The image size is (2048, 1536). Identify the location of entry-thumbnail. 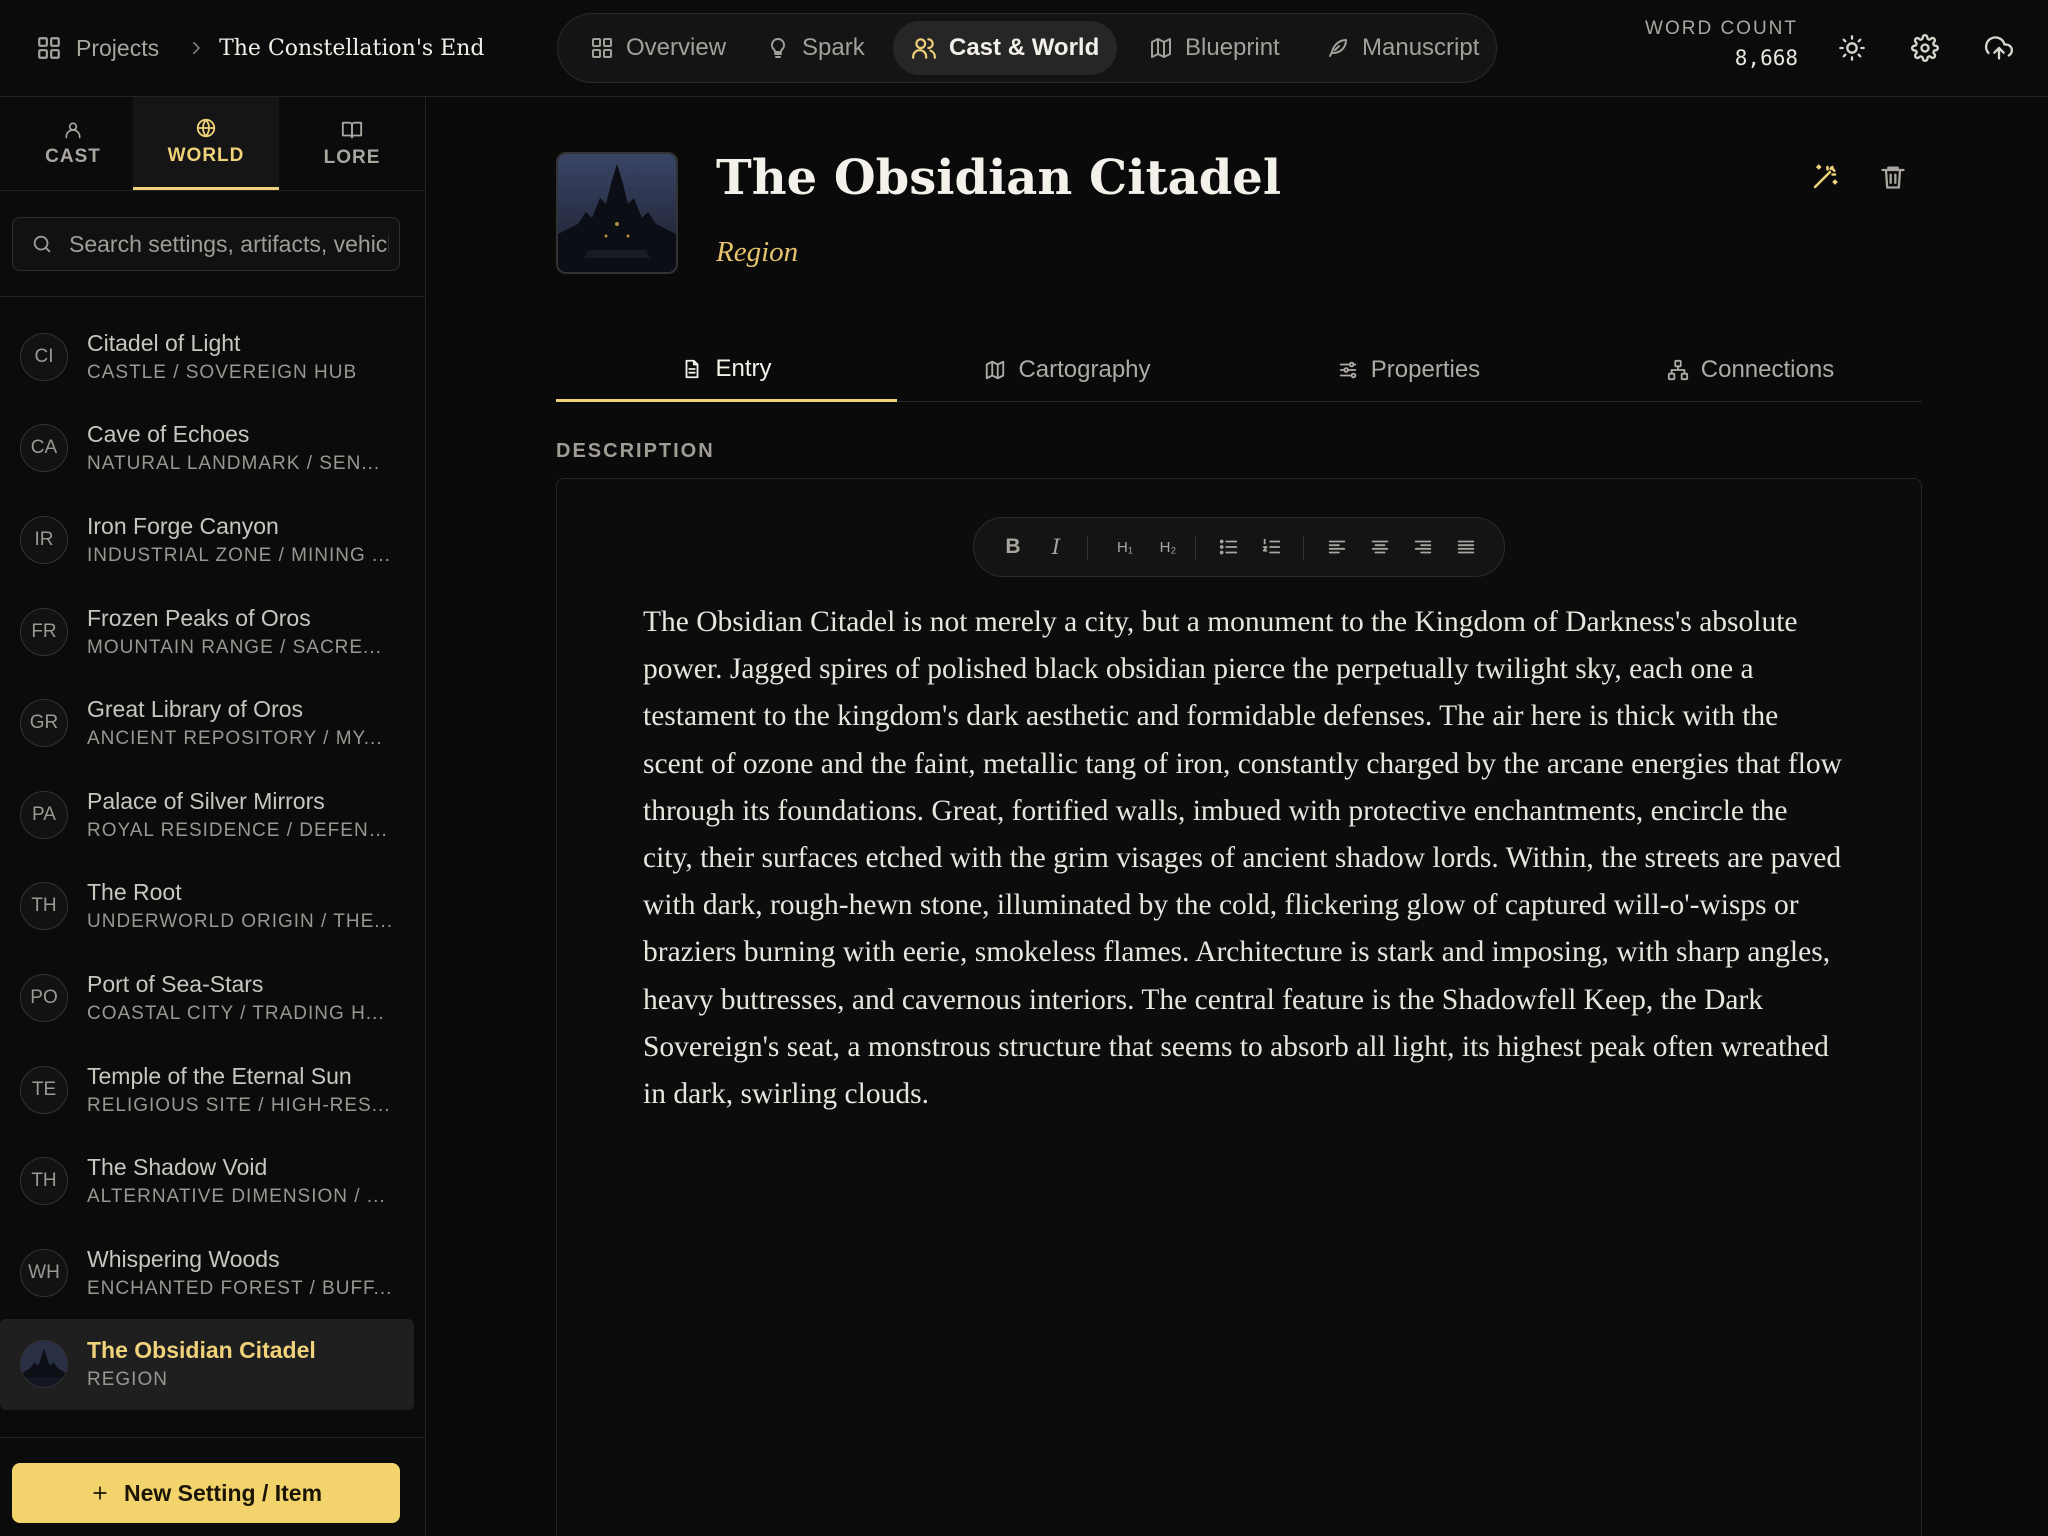
(617, 213).